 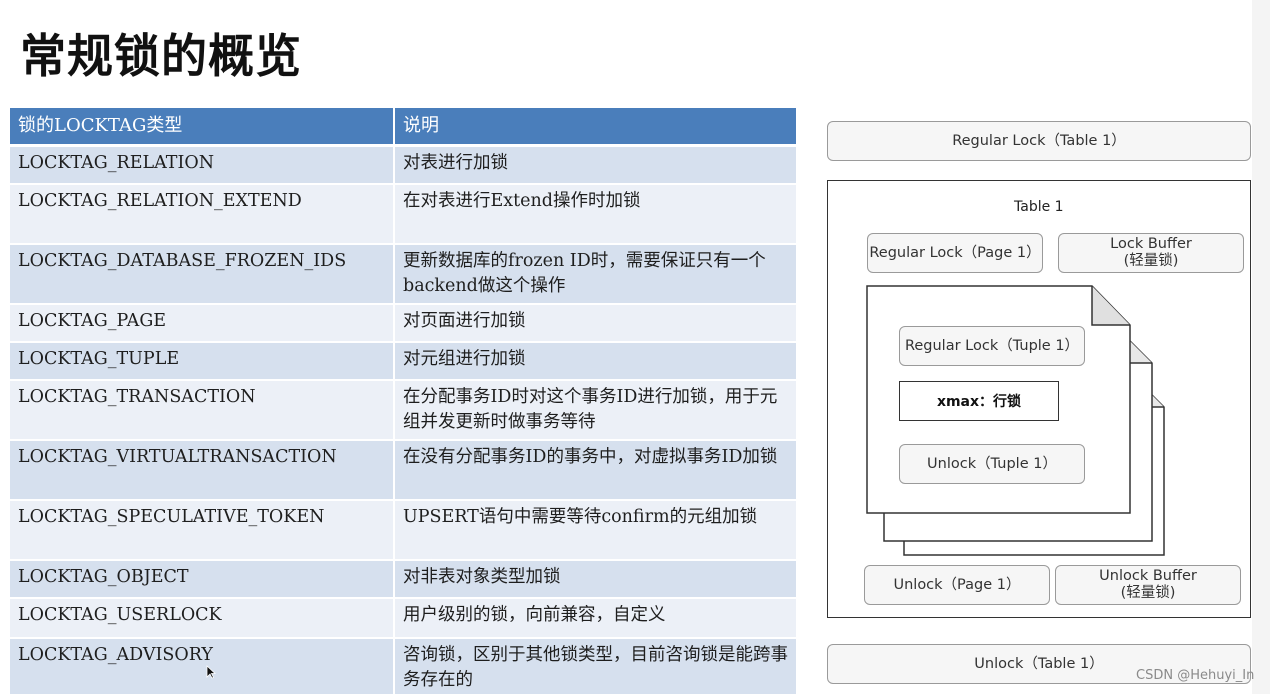 I want to click on row-type: LOCKTAG_ADVISORY, so click(x=115, y=655).